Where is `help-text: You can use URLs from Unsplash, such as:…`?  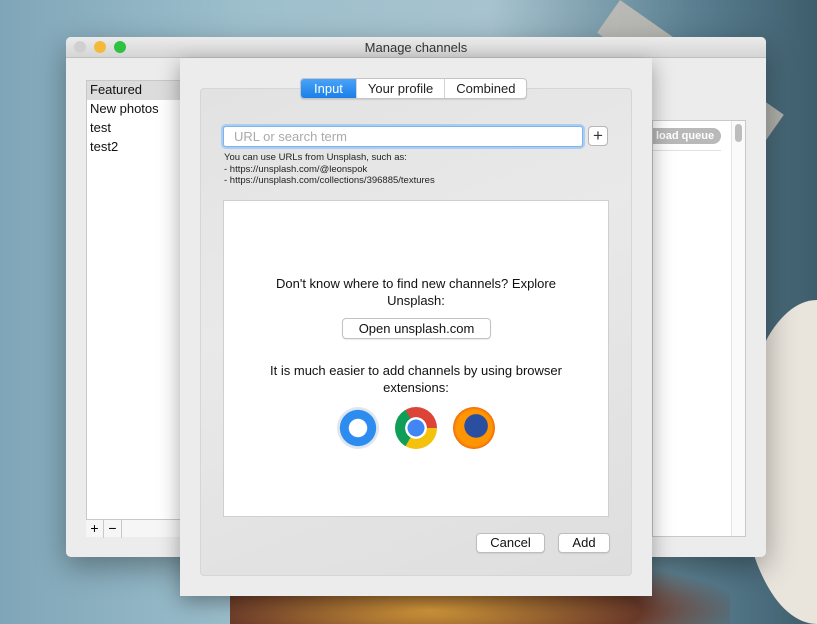
help-text: You can use URLs from Unsplash, such as:… is located at coordinates (329, 169).